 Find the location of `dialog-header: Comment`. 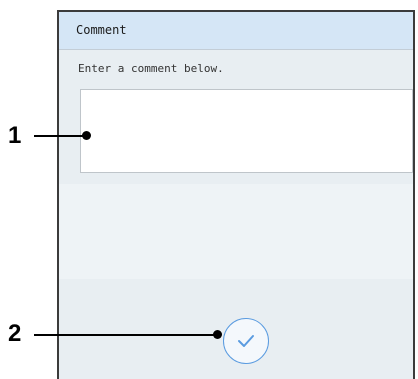

dialog-header: Comment is located at coordinates (236, 31).